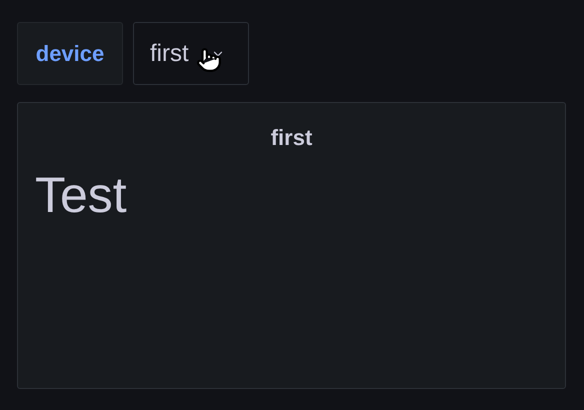  I want to click on hand-cursor-icon, so click(209, 60).